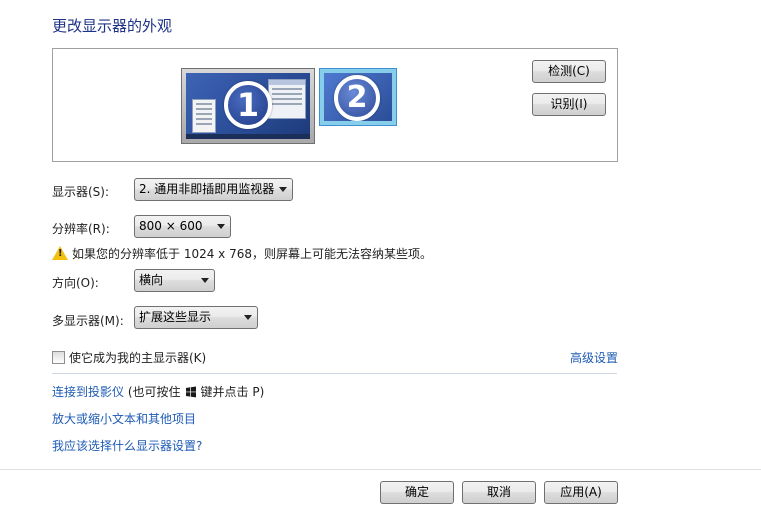 This screenshot has width=761, height=531. Describe the element at coordinates (154, 392) in the screenshot. I see `projector-hint-prefix: (也可按住` at that location.